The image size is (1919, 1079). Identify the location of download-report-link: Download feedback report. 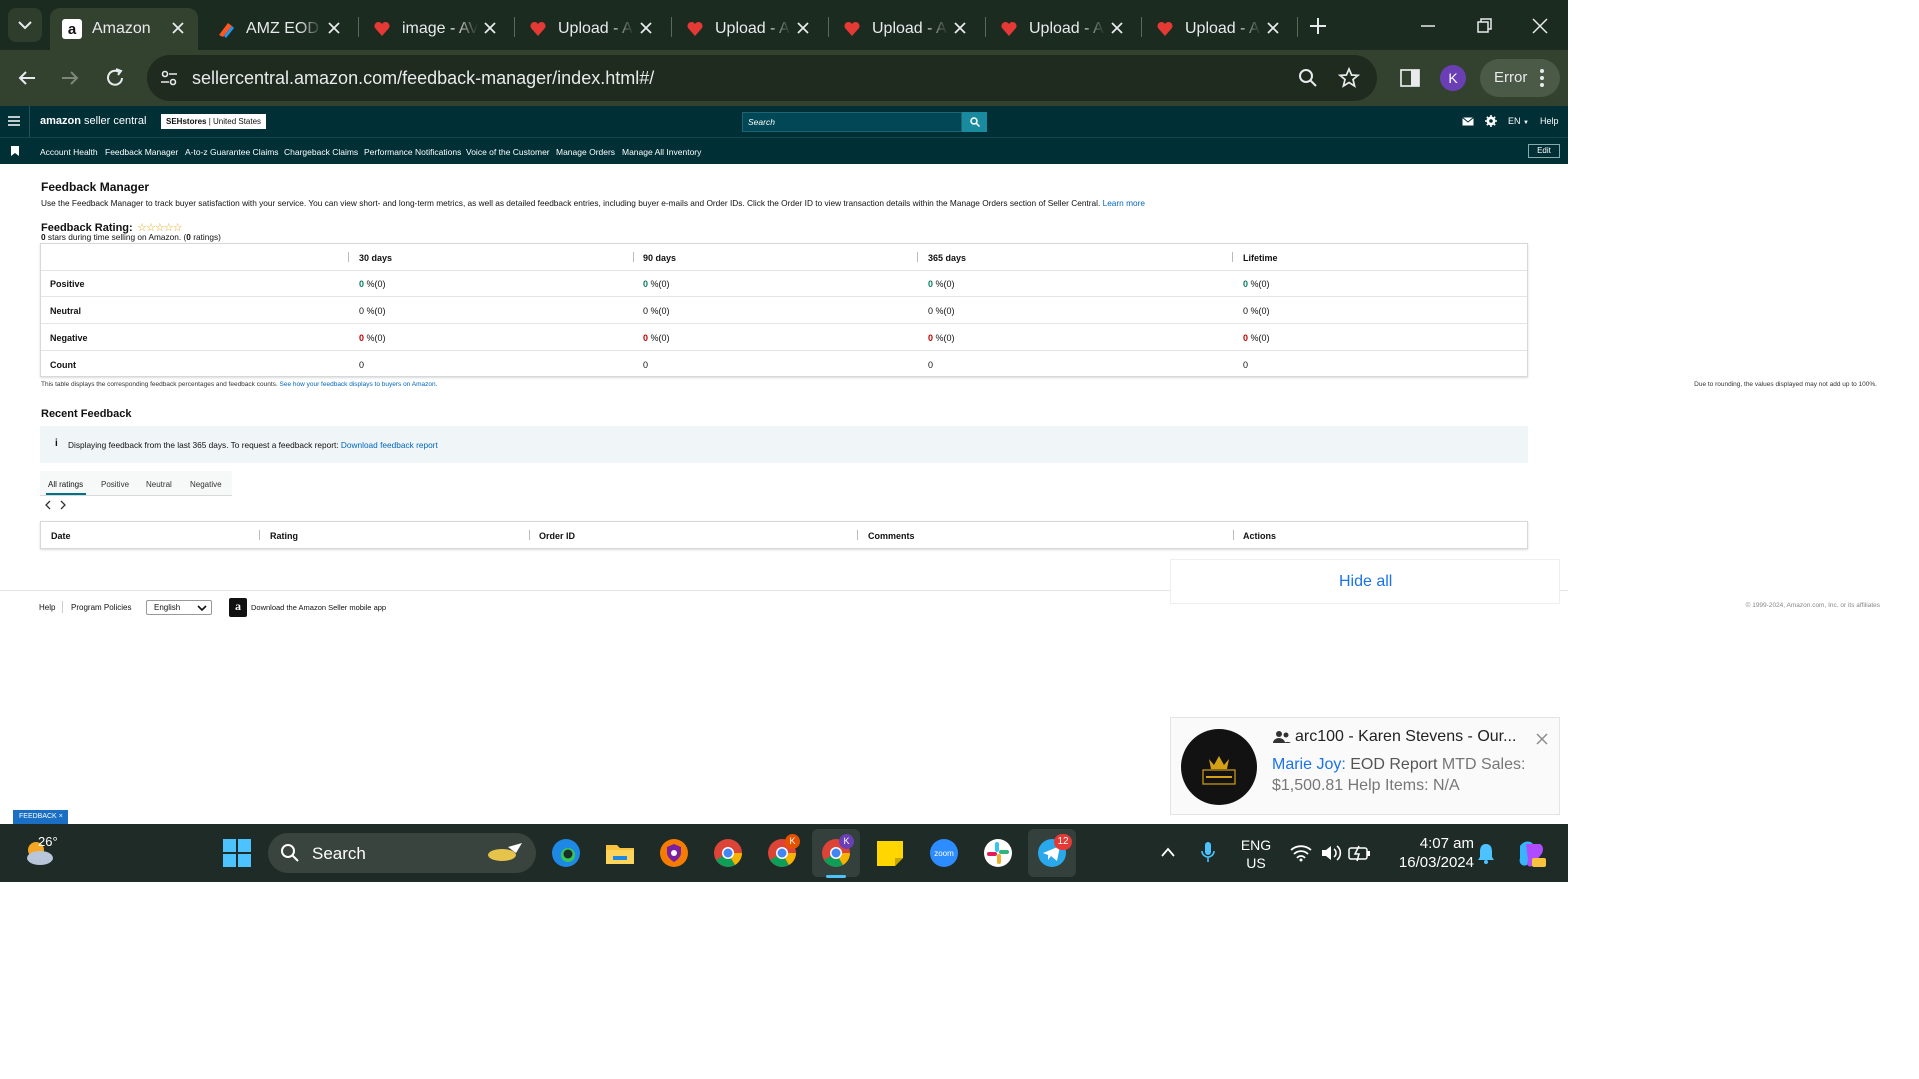
(389, 445).